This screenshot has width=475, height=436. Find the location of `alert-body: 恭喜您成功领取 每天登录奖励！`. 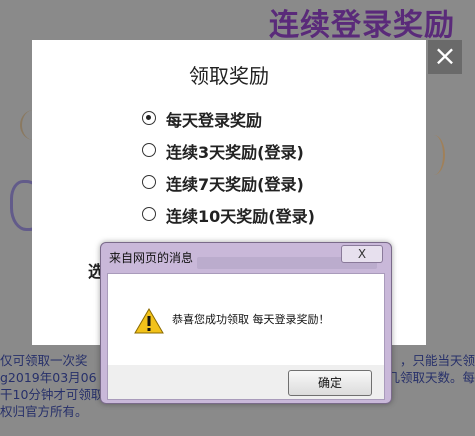

alert-body: 恭喜您成功领取 每天登录奖励！ is located at coordinates (246, 320).